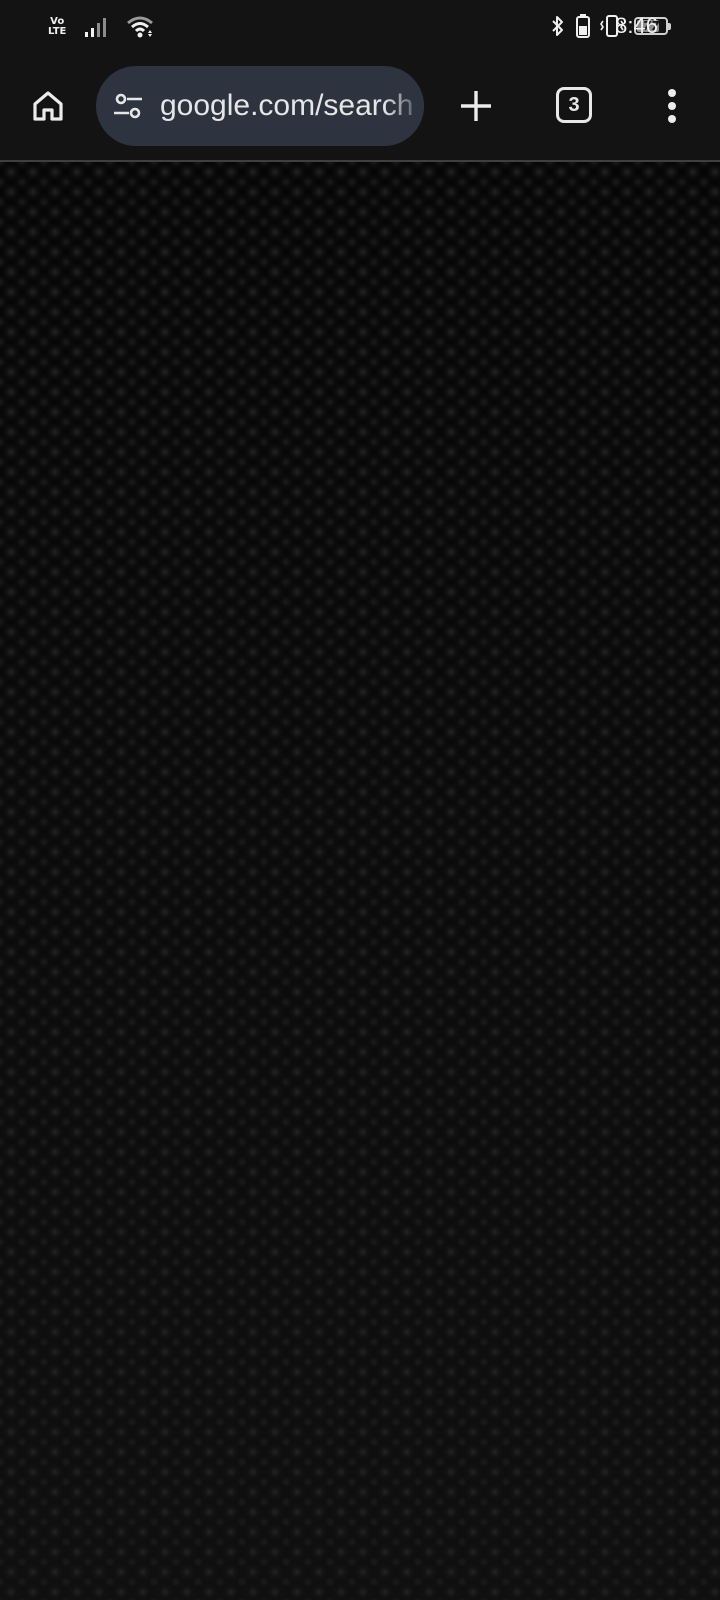 This screenshot has height=1600, width=720. I want to click on status-clock: 8:46, so click(636, 25).